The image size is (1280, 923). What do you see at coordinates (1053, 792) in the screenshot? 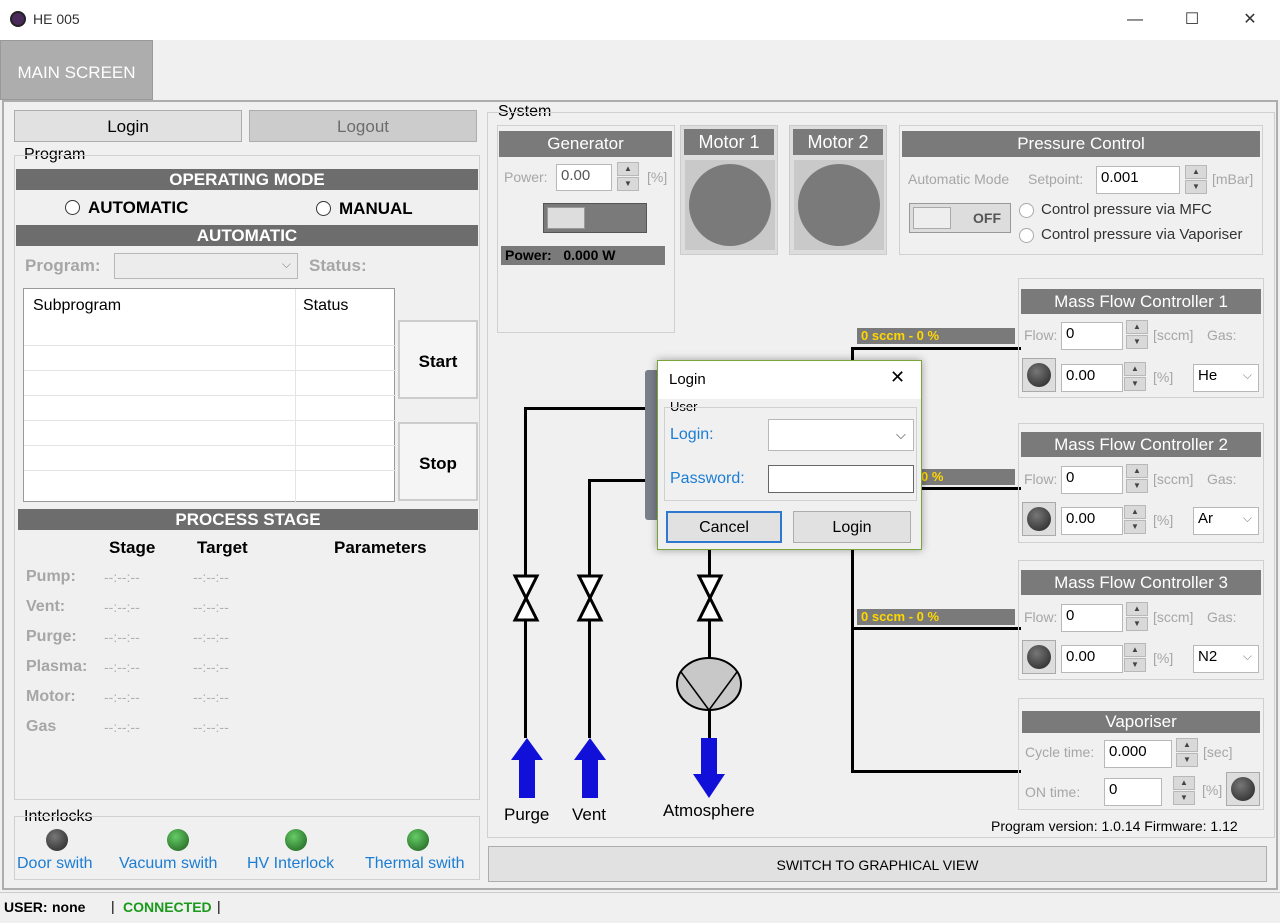
I see `on-time-label: ON time:` at bounding box center [1053, 792].